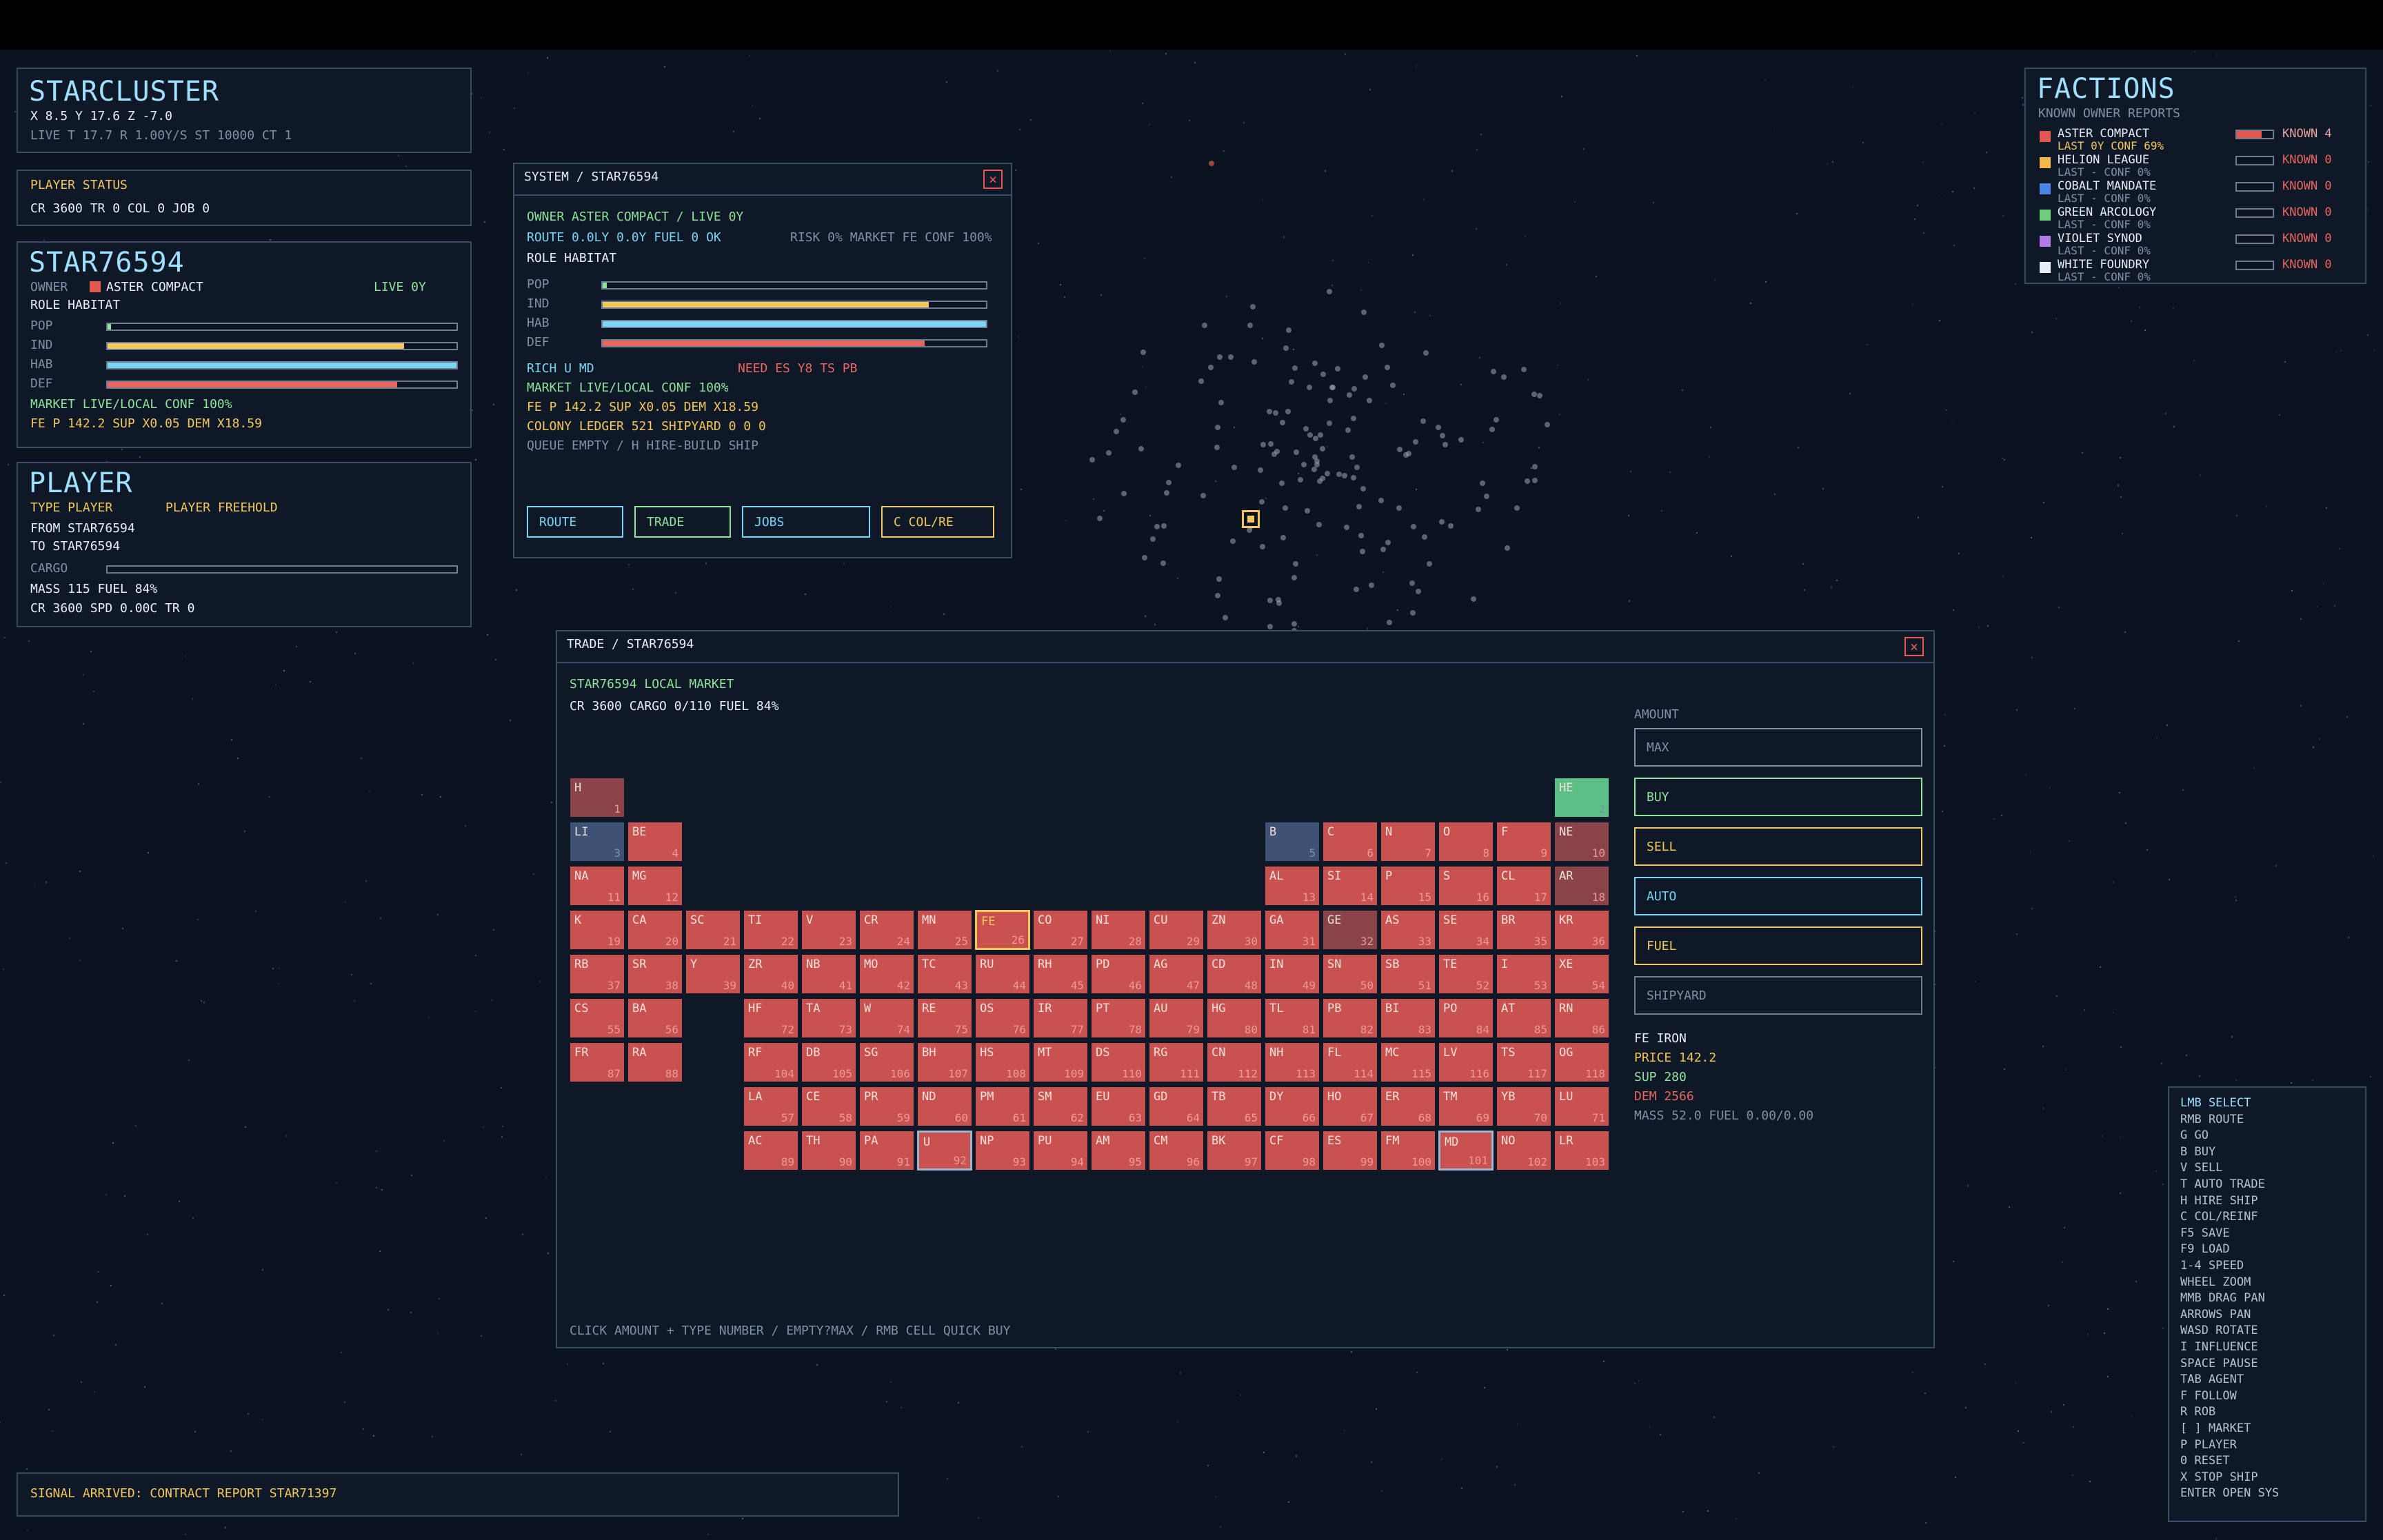 This screenshot has height=1540, width=2383. I want to click on element-cell-os: OS 76, so click(1002, 1018).